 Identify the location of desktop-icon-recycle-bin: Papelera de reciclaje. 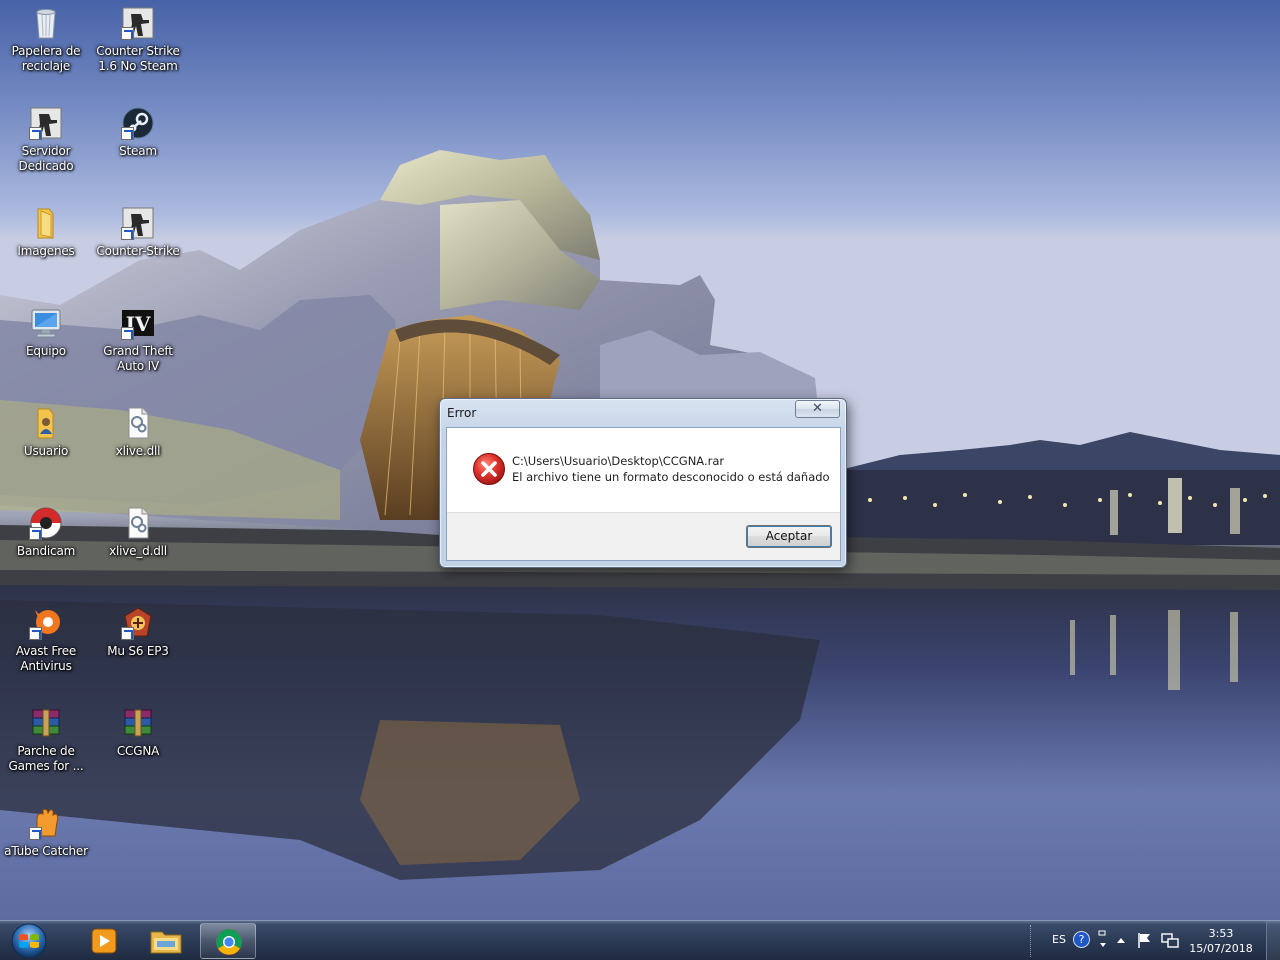
(46, 40).